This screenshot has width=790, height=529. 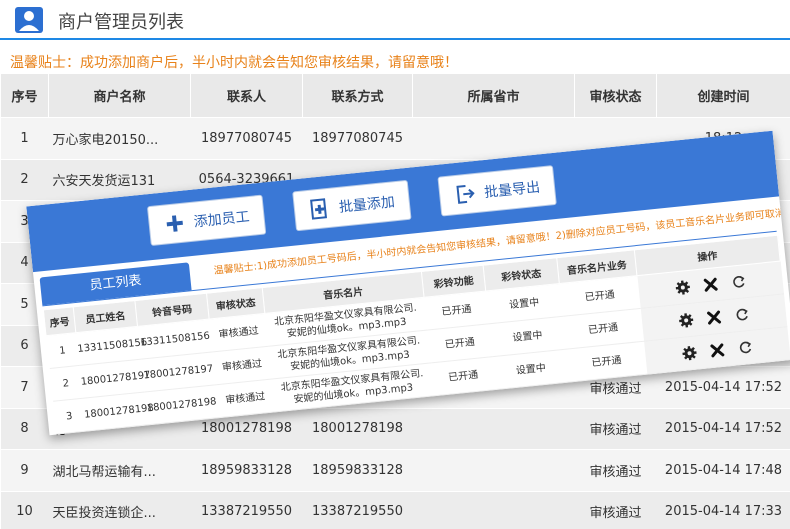 I want to click on emp-col-no: 序号, so click(x=59, y=321).